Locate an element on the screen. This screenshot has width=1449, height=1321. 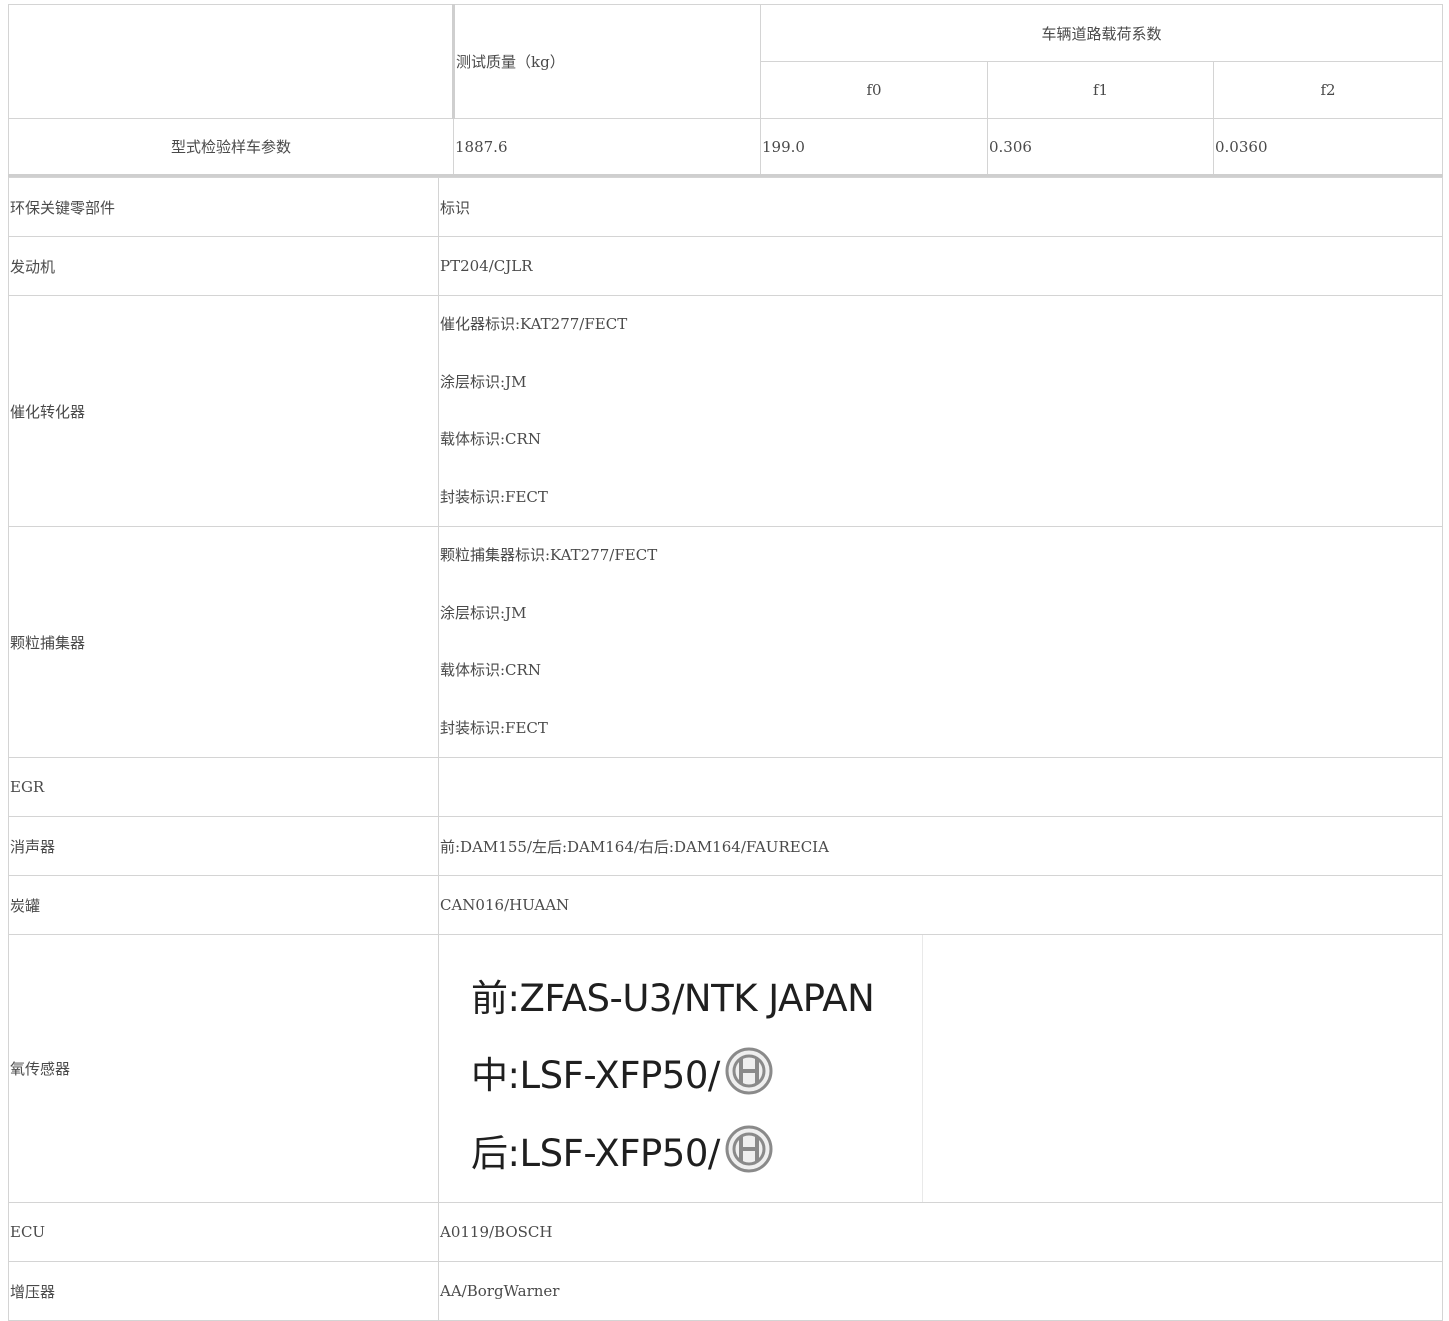
particulate-filter-label: 颗粒捕集器 is located at coordinates (223, 642).